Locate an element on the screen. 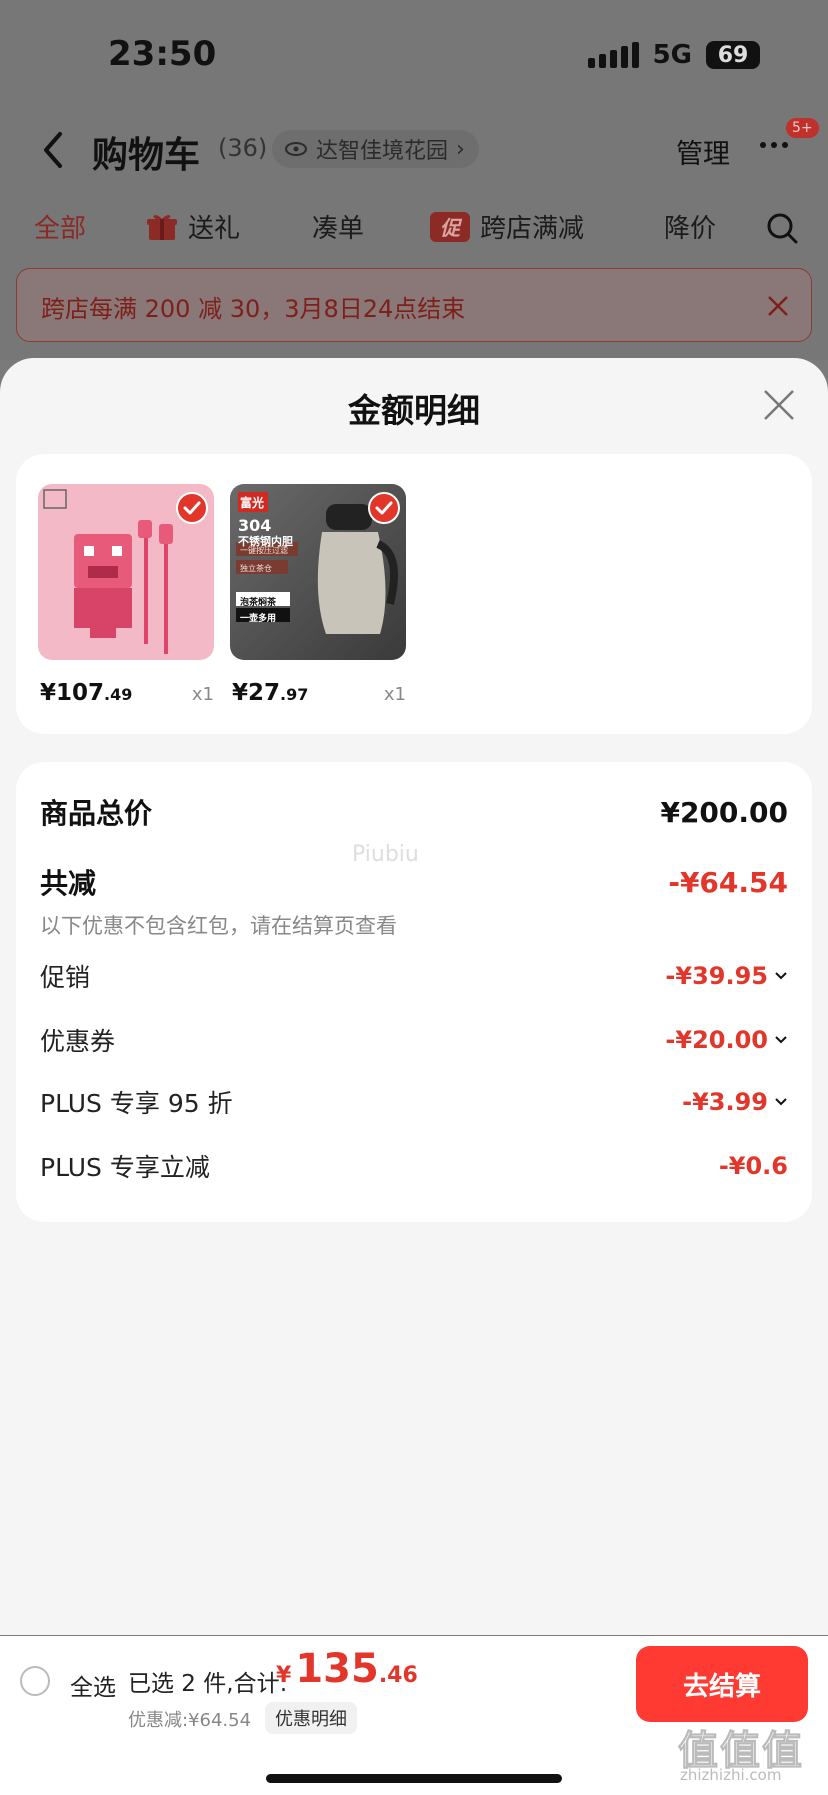 The image size is (828, 1795). more-icon is located at coordinates (774, 145).